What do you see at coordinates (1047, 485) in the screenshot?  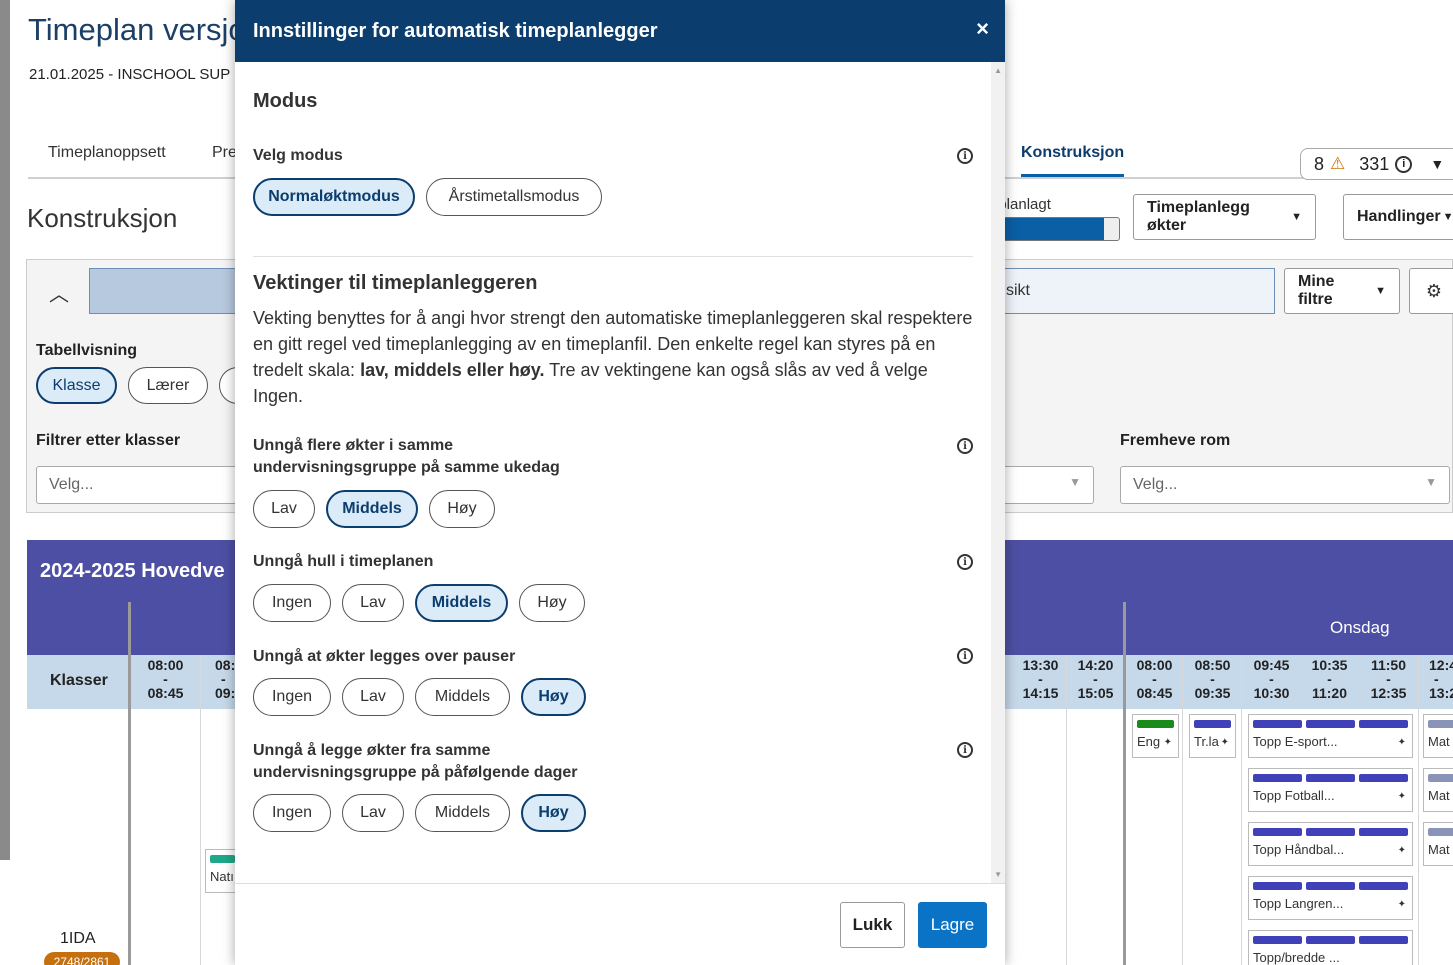 I see `filter-select-right: ▼` at bounding box center [1047, 485].